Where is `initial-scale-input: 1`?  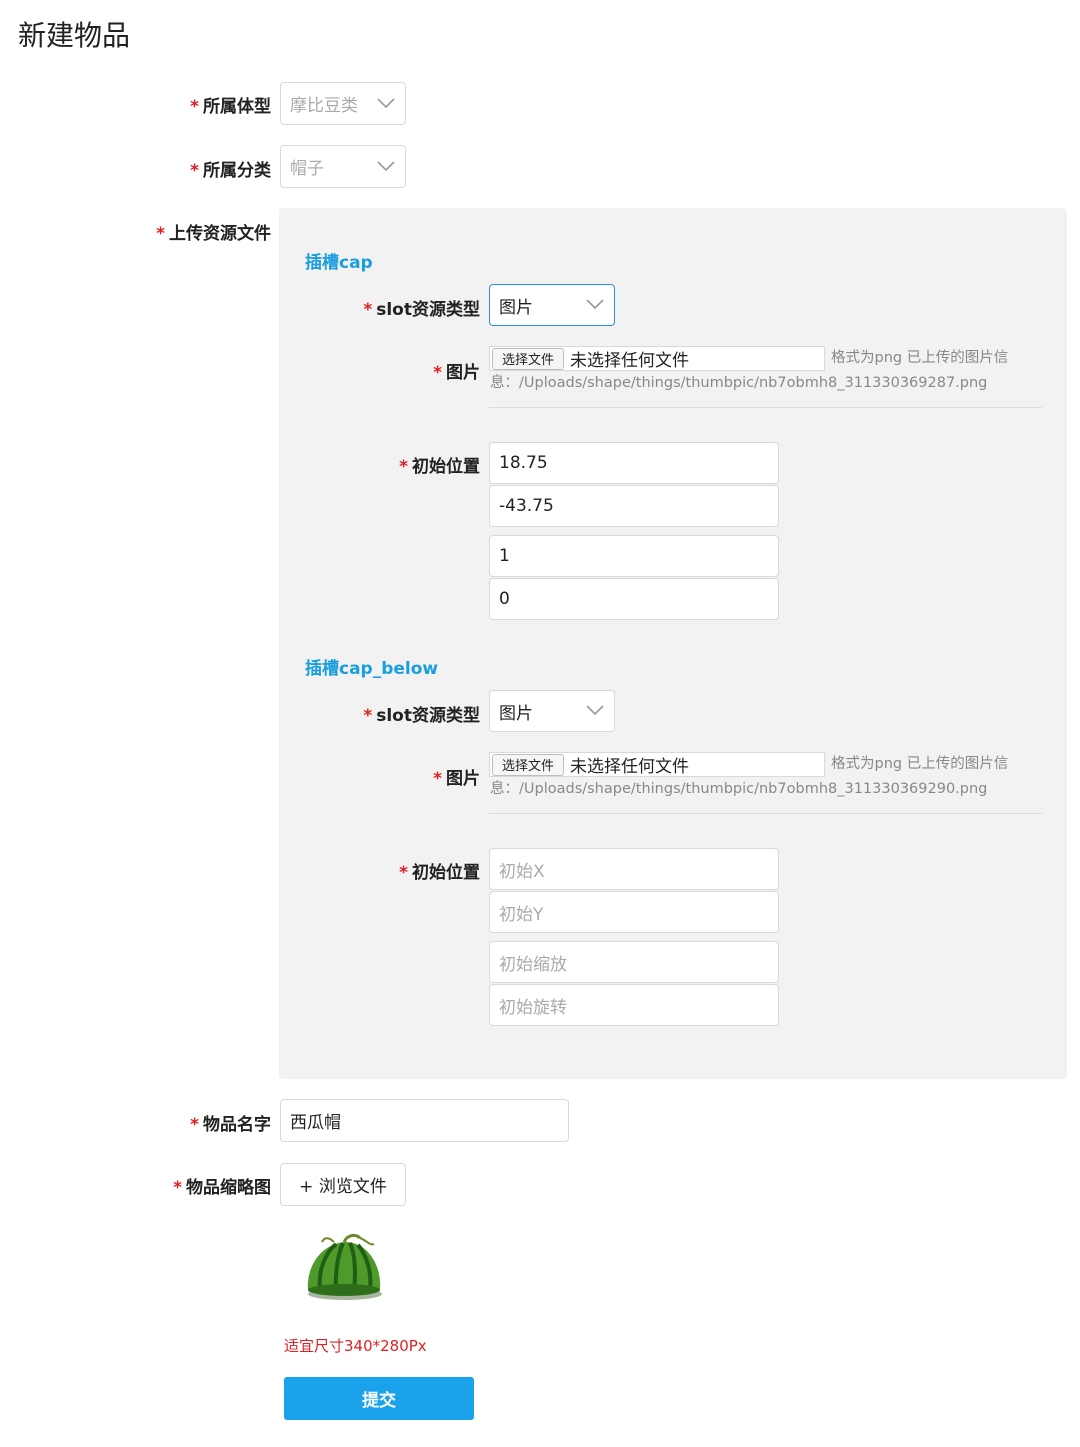 initial-scale-input: 1 is located at coordinates (634, 556).